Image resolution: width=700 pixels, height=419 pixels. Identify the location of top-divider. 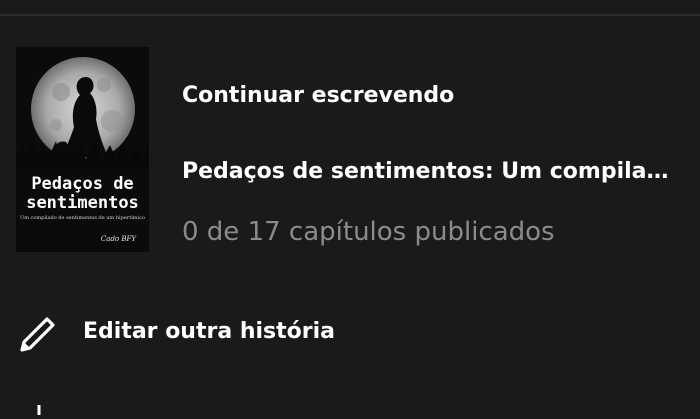
(350, 15).